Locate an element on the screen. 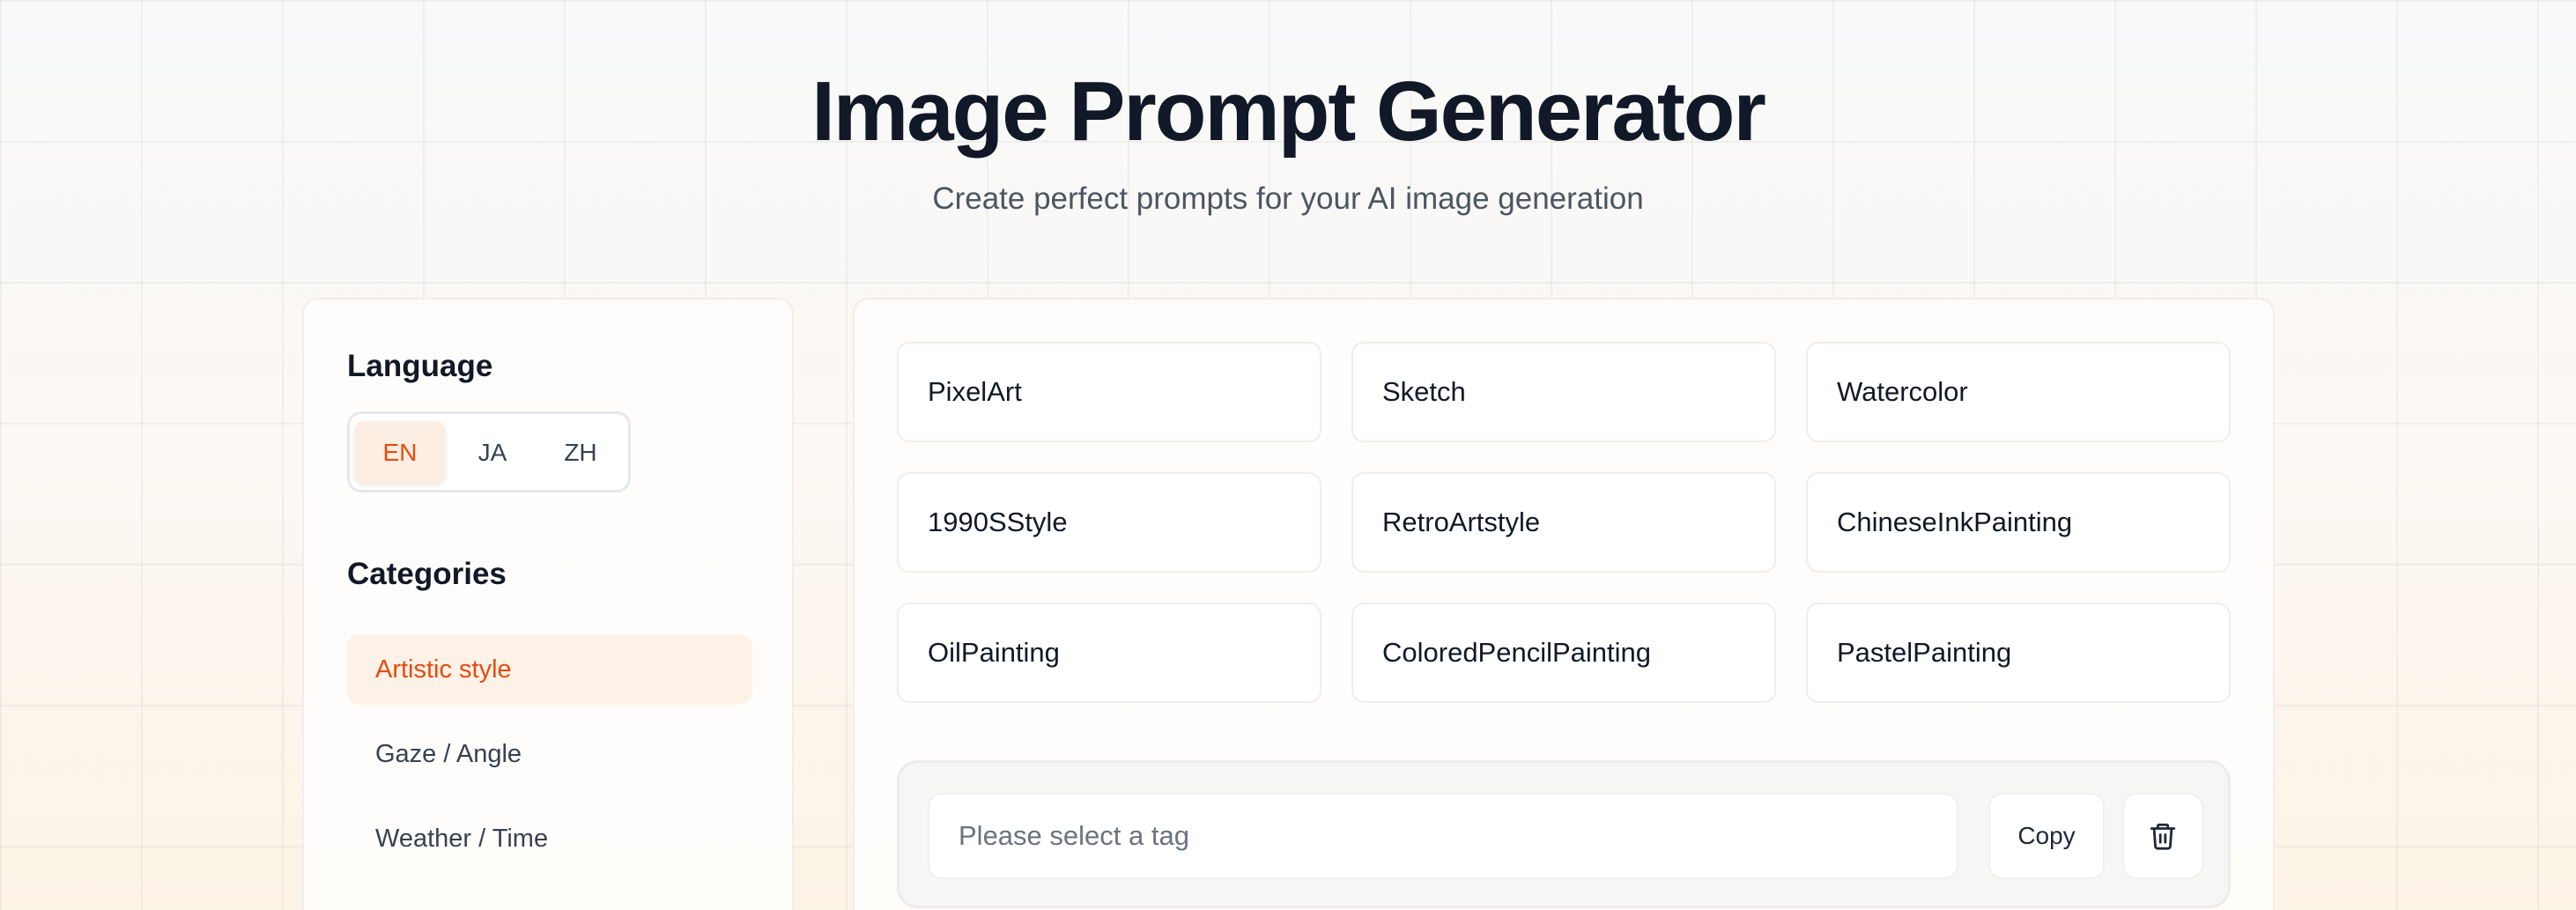 The width and height of the screenshot is (2576, 910). trash-icon is located at coordinates (2163, 836).